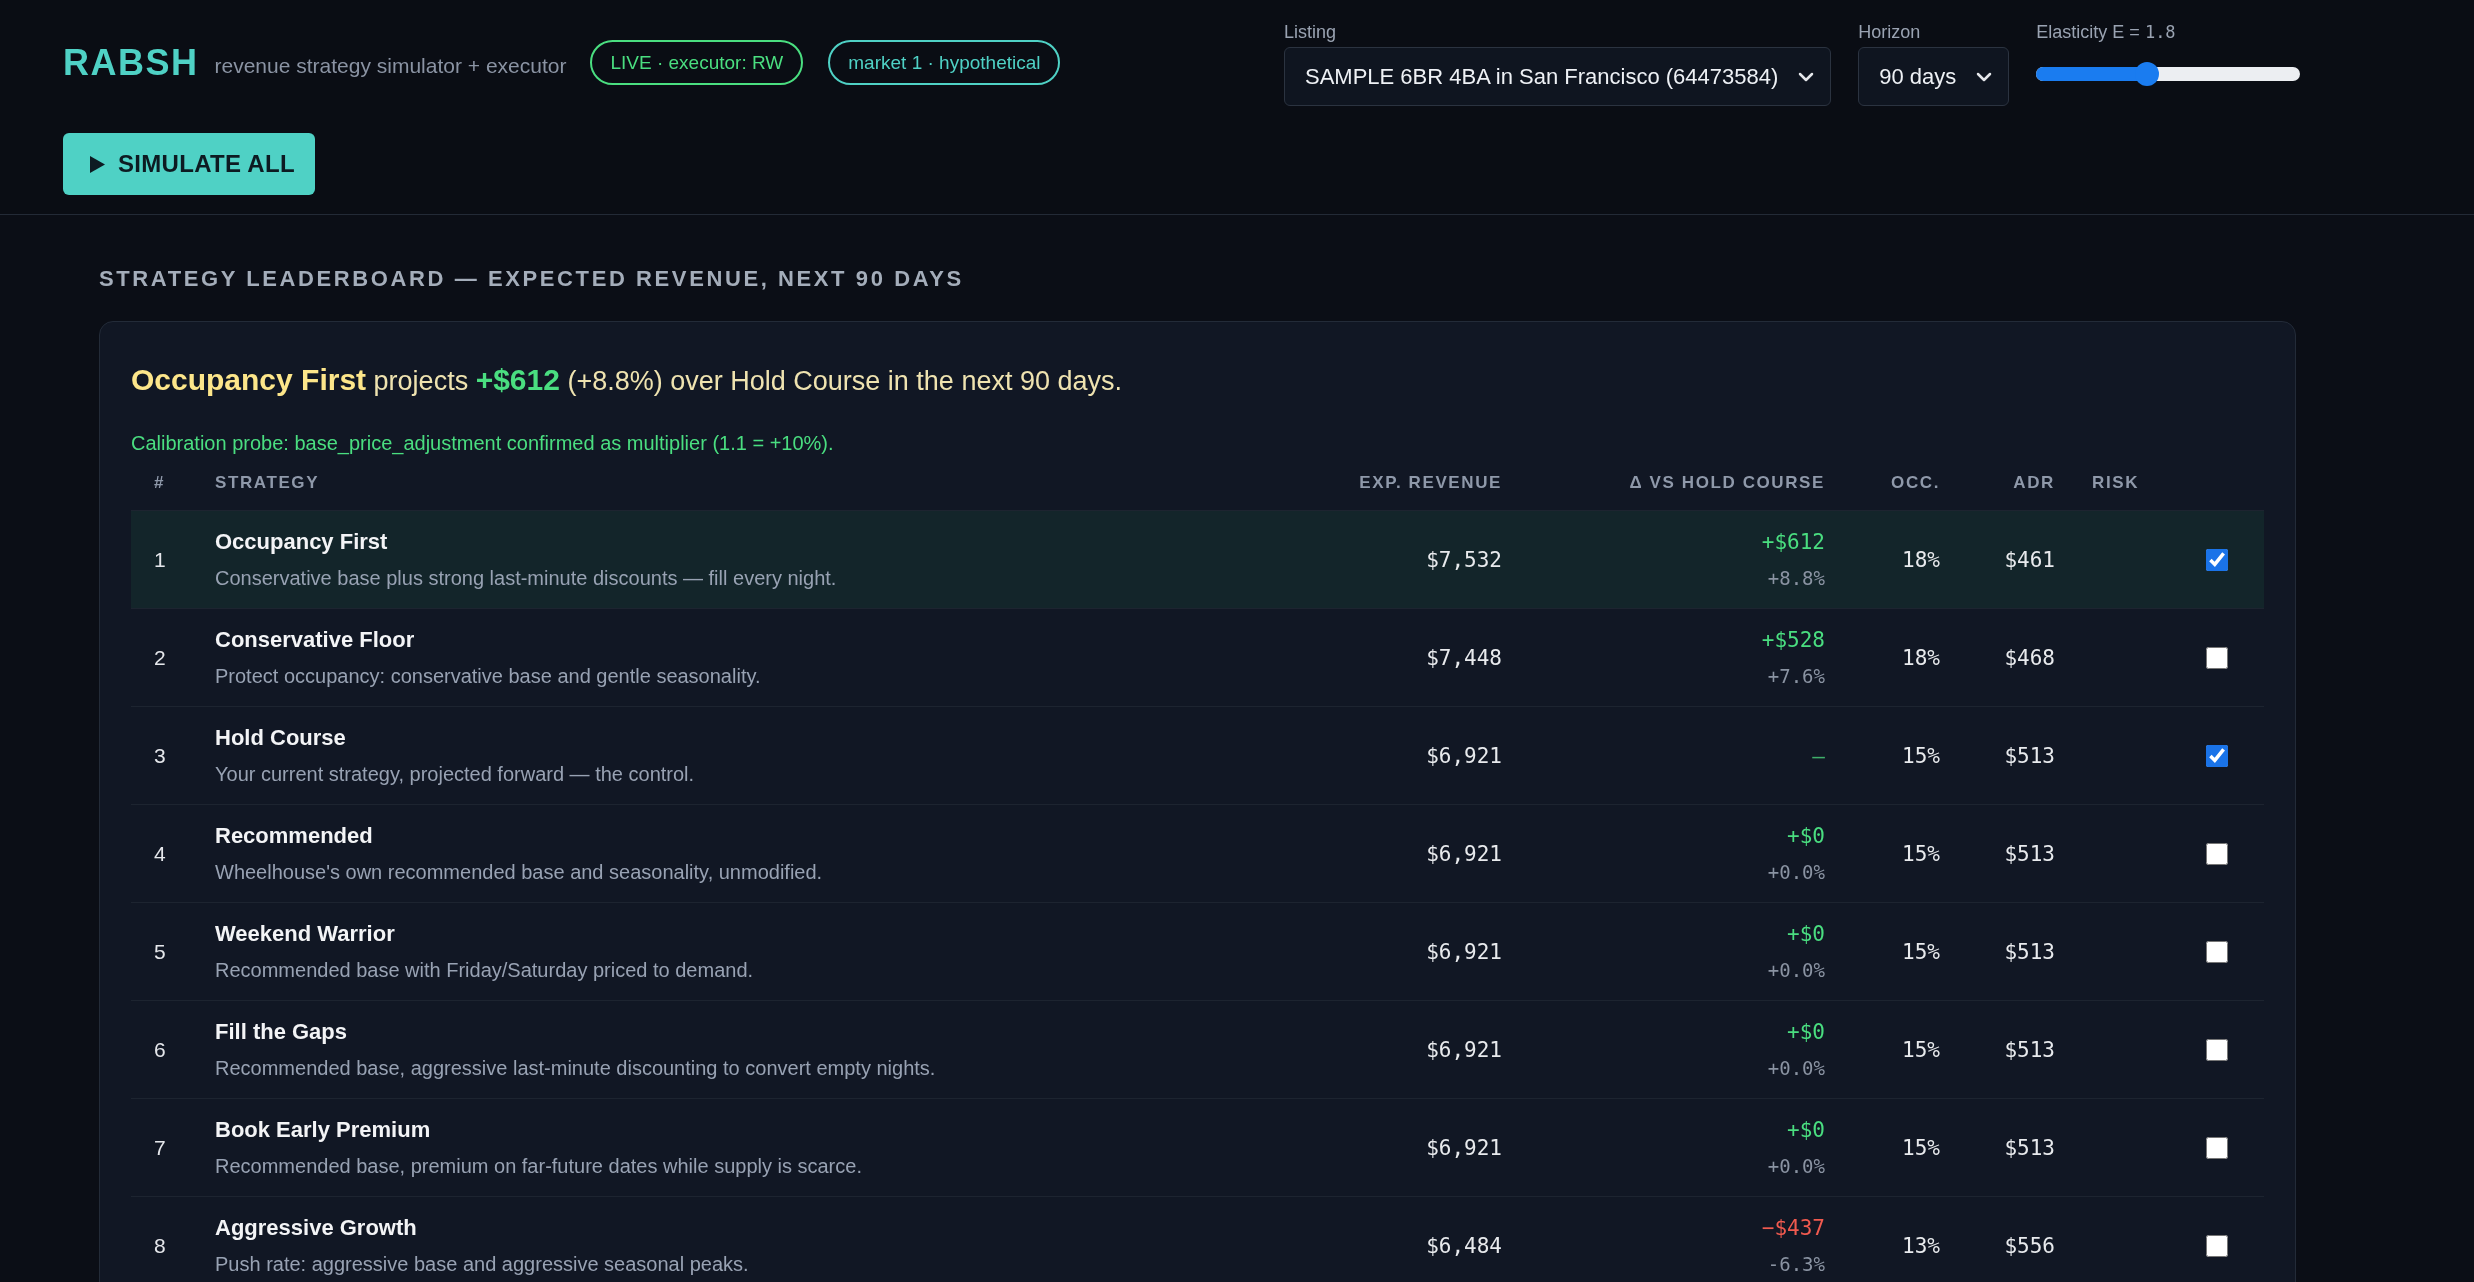 This screenshot has width=2474, height=1282. I want to click on delta-amount: –, so click(1818, 756).